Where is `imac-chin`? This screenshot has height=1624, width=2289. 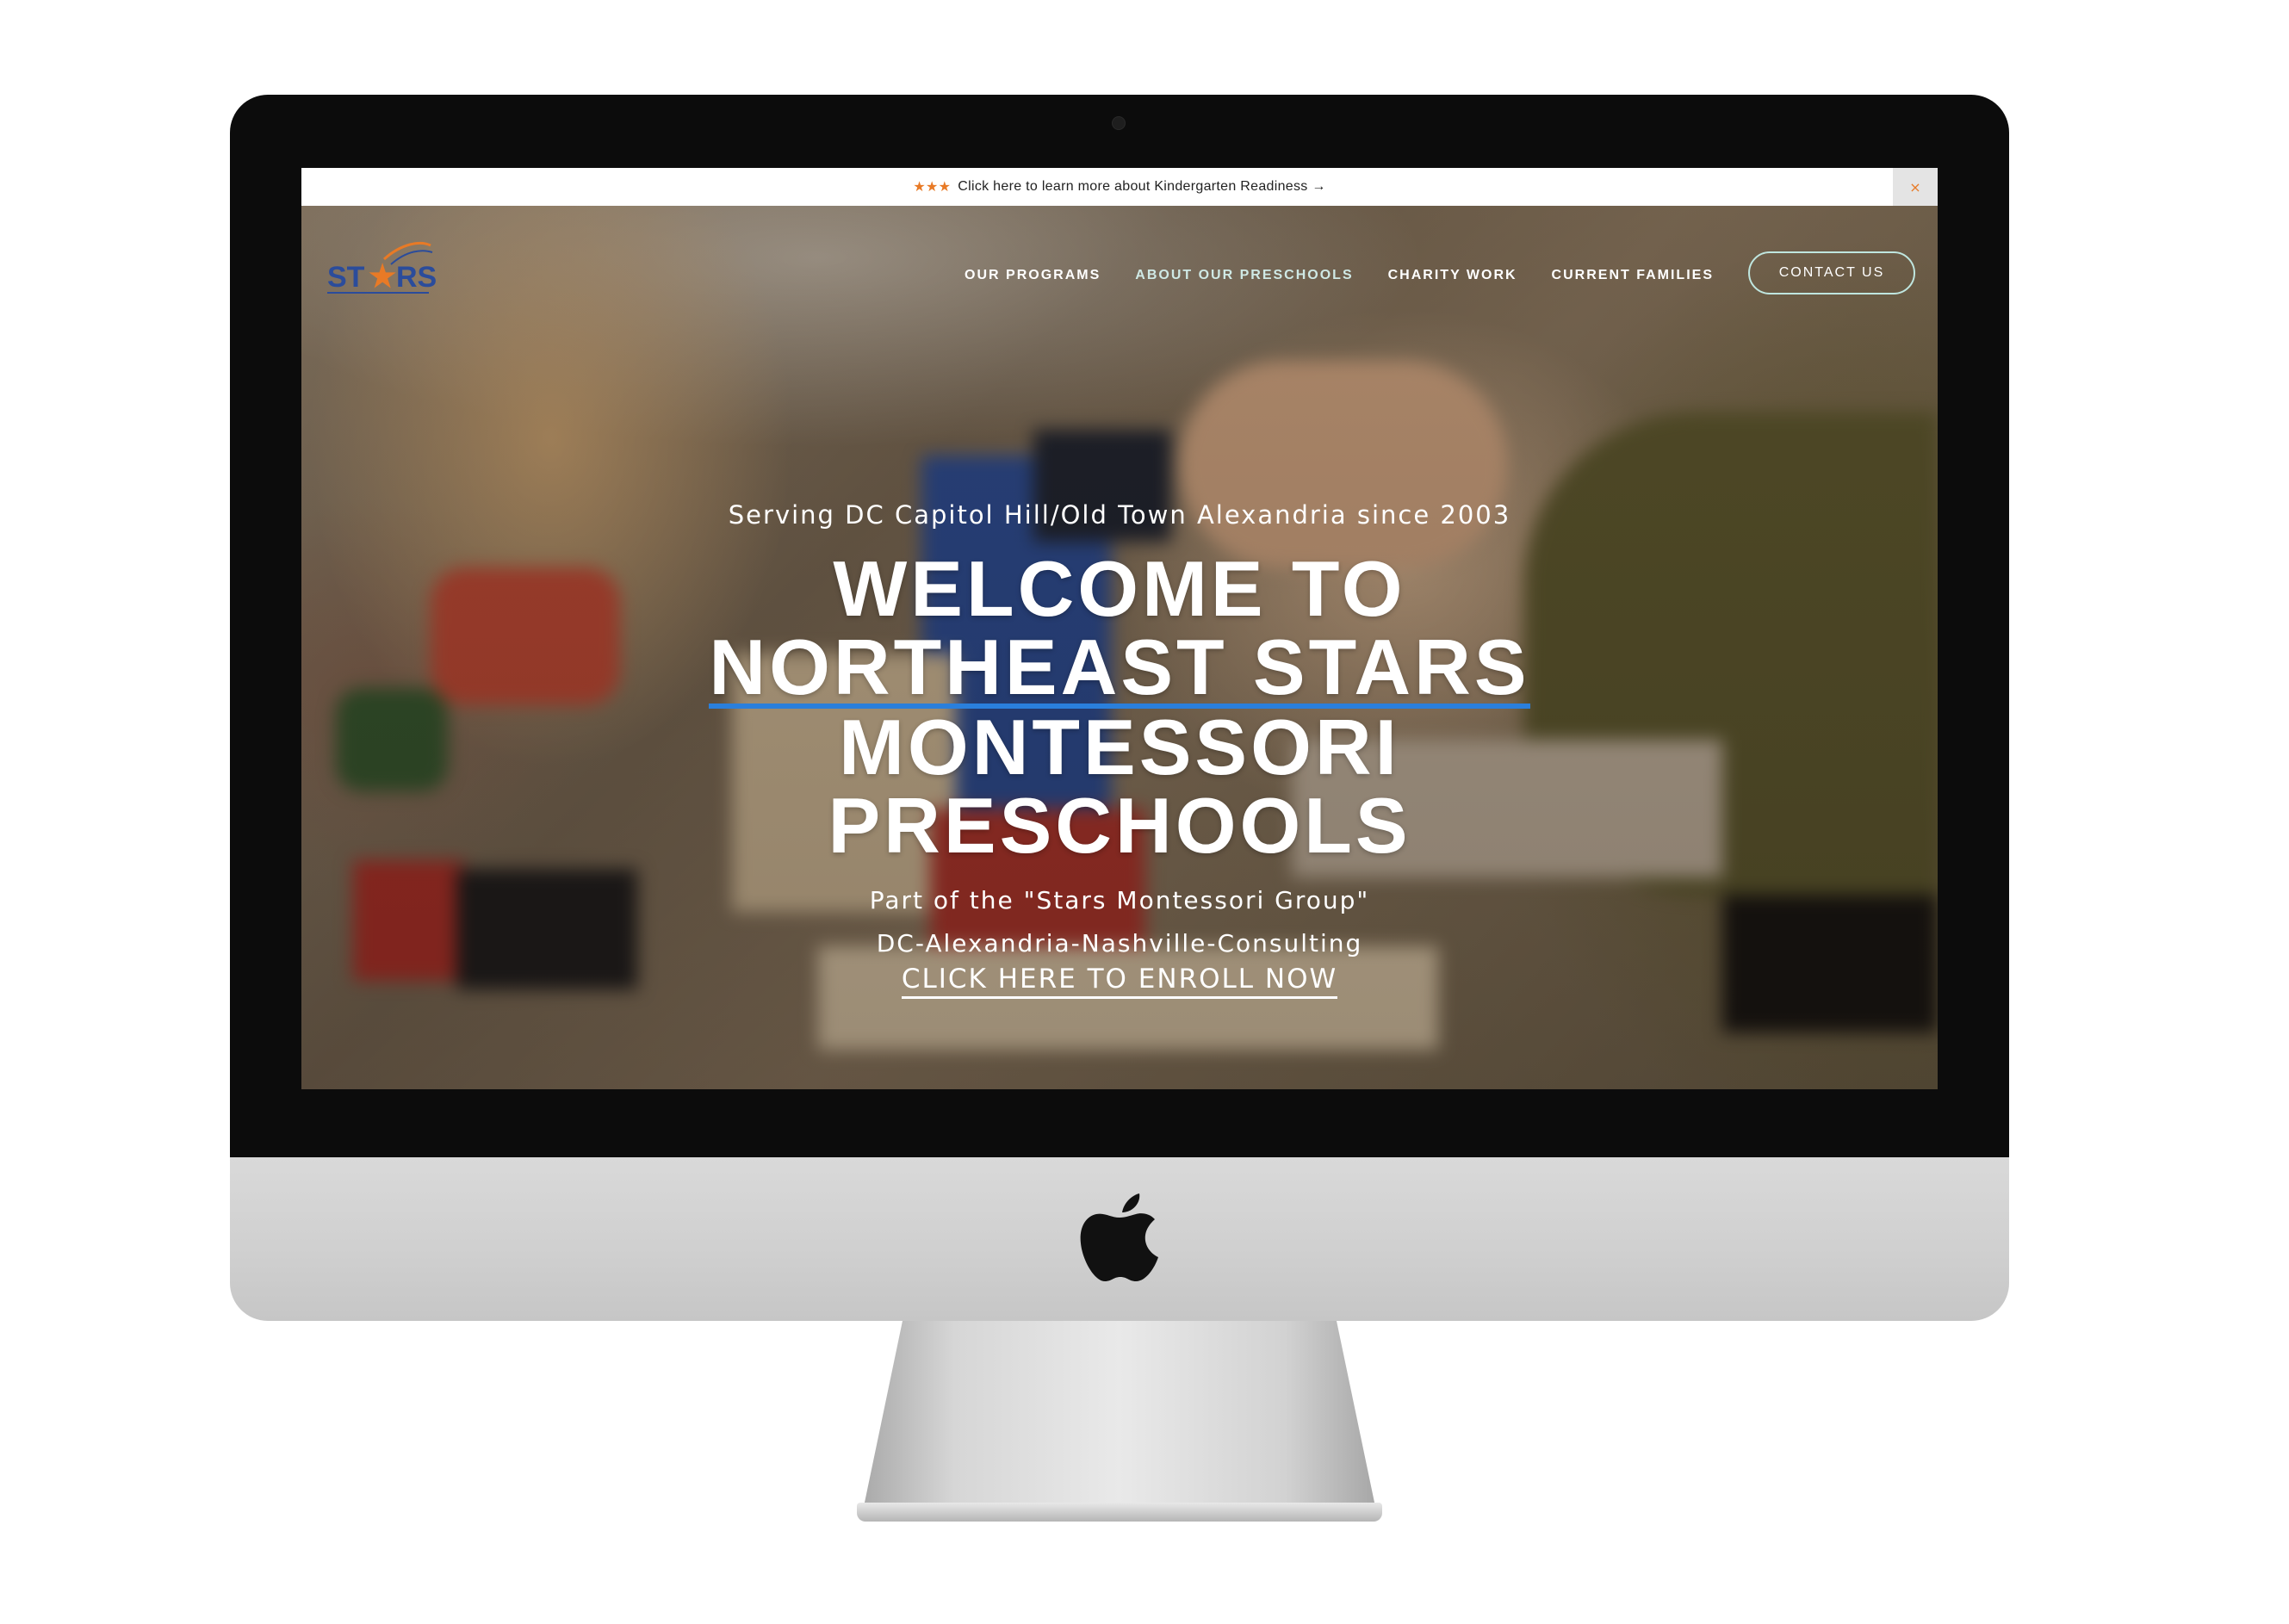 imac-chin is located at coordinates (1119, 1239).